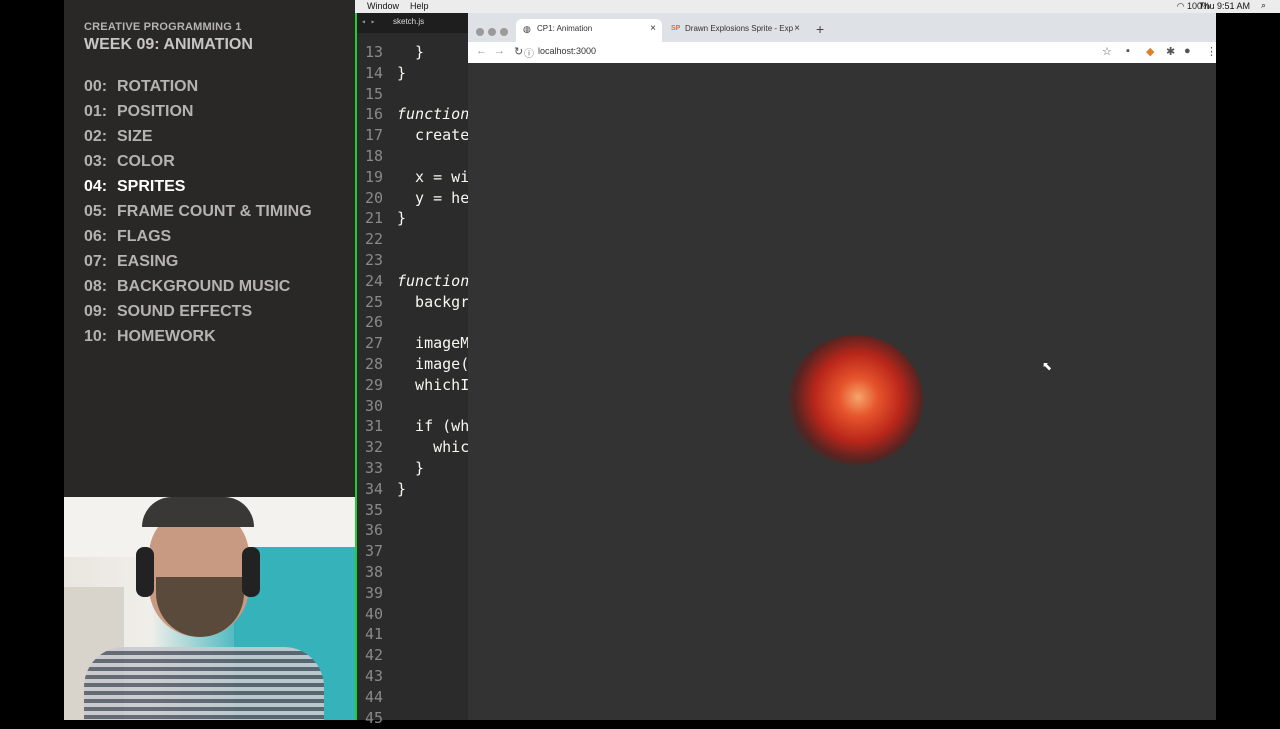  What do you see at coordinates (373, 467) in the screenshot?
I see `line-number: 33` at bounding box center [373, 467].